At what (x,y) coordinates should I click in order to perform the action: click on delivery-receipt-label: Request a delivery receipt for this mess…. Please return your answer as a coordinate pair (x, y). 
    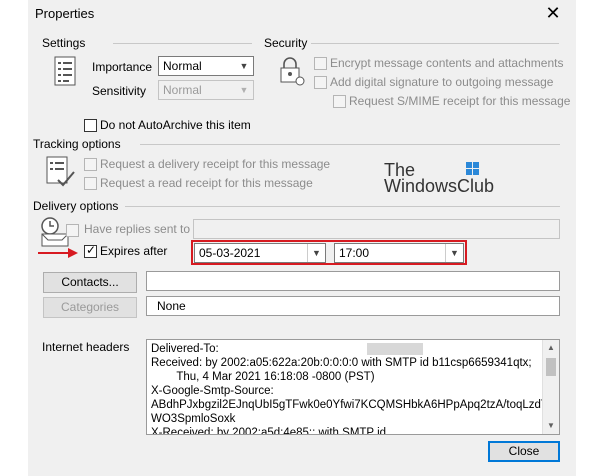
    Looking at the image, I should click on (215, 164).